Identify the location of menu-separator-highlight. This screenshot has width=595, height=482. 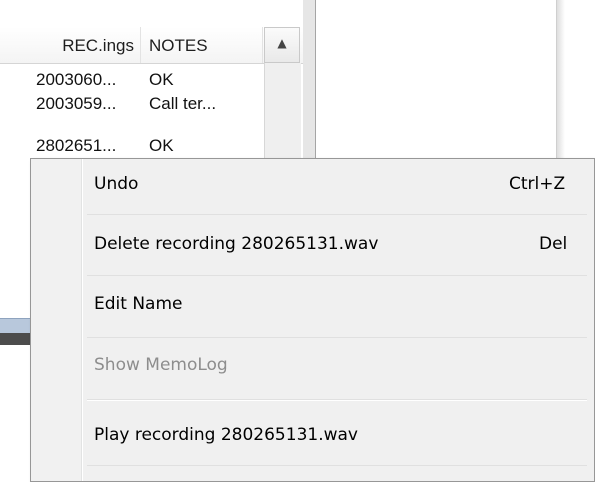
(337, 400).